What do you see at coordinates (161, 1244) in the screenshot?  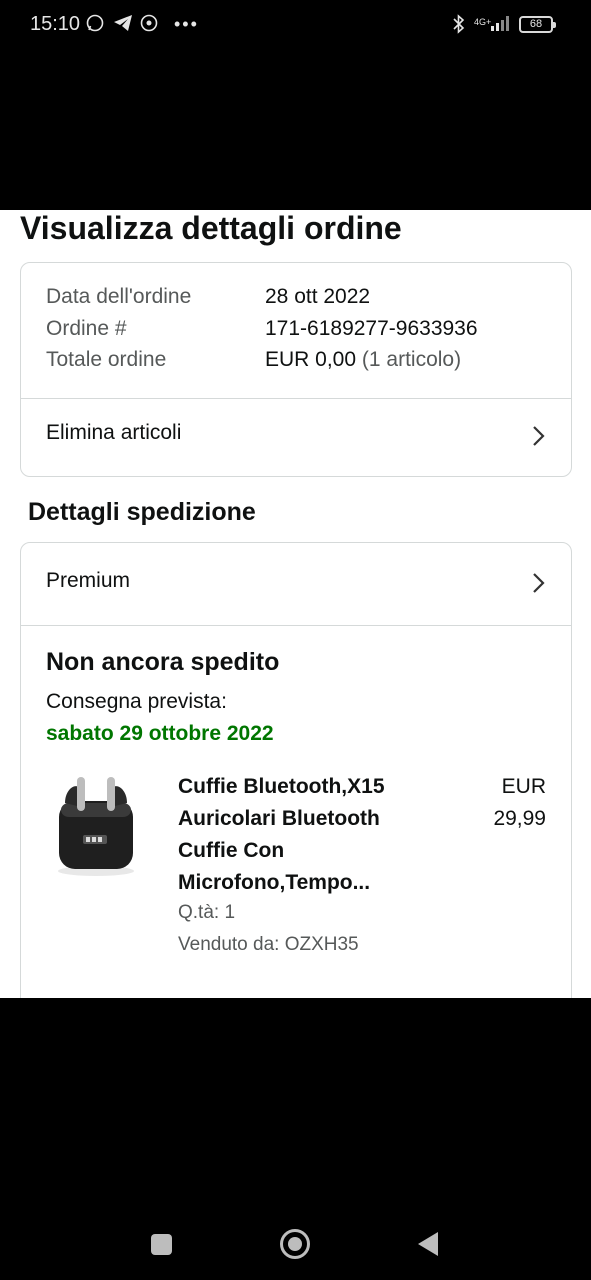 I see `recent-apps-button` at bounding box center [161, 1244].